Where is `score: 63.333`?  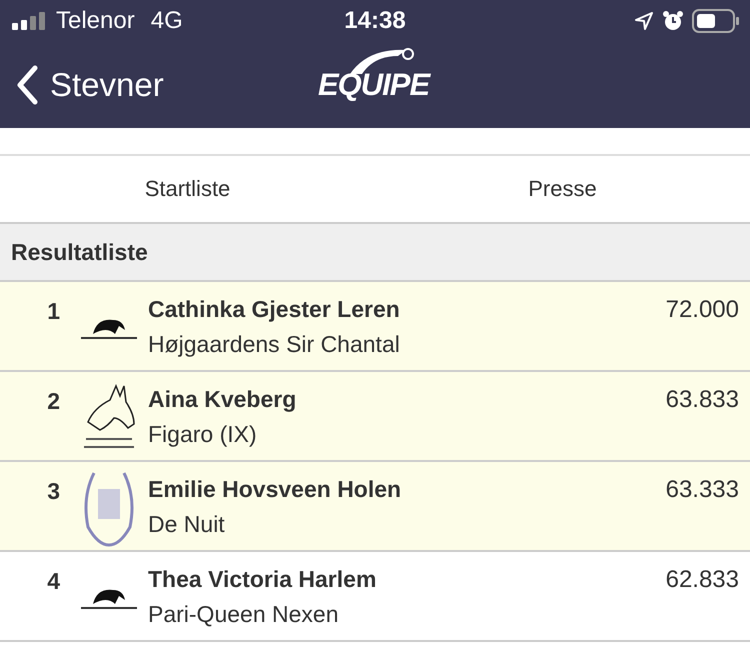 score: 63.333 is located at coordinates (703, 490).